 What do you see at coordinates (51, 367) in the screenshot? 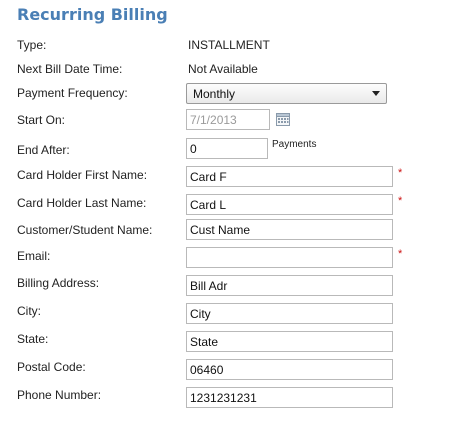
I see `postal-code-label: Postal Code:` at bounding box center [51, 367].